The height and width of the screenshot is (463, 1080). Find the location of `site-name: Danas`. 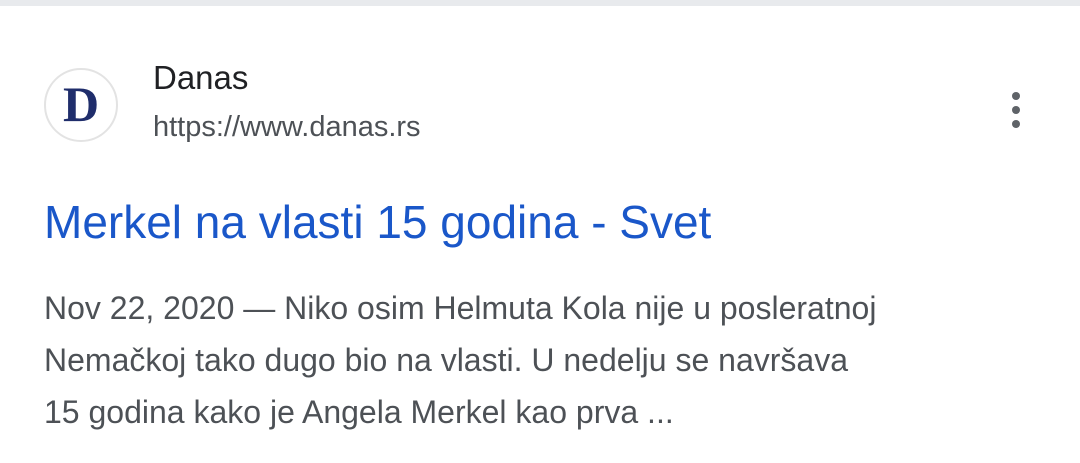

site-name: Danas is located at coordinates (200, 78).